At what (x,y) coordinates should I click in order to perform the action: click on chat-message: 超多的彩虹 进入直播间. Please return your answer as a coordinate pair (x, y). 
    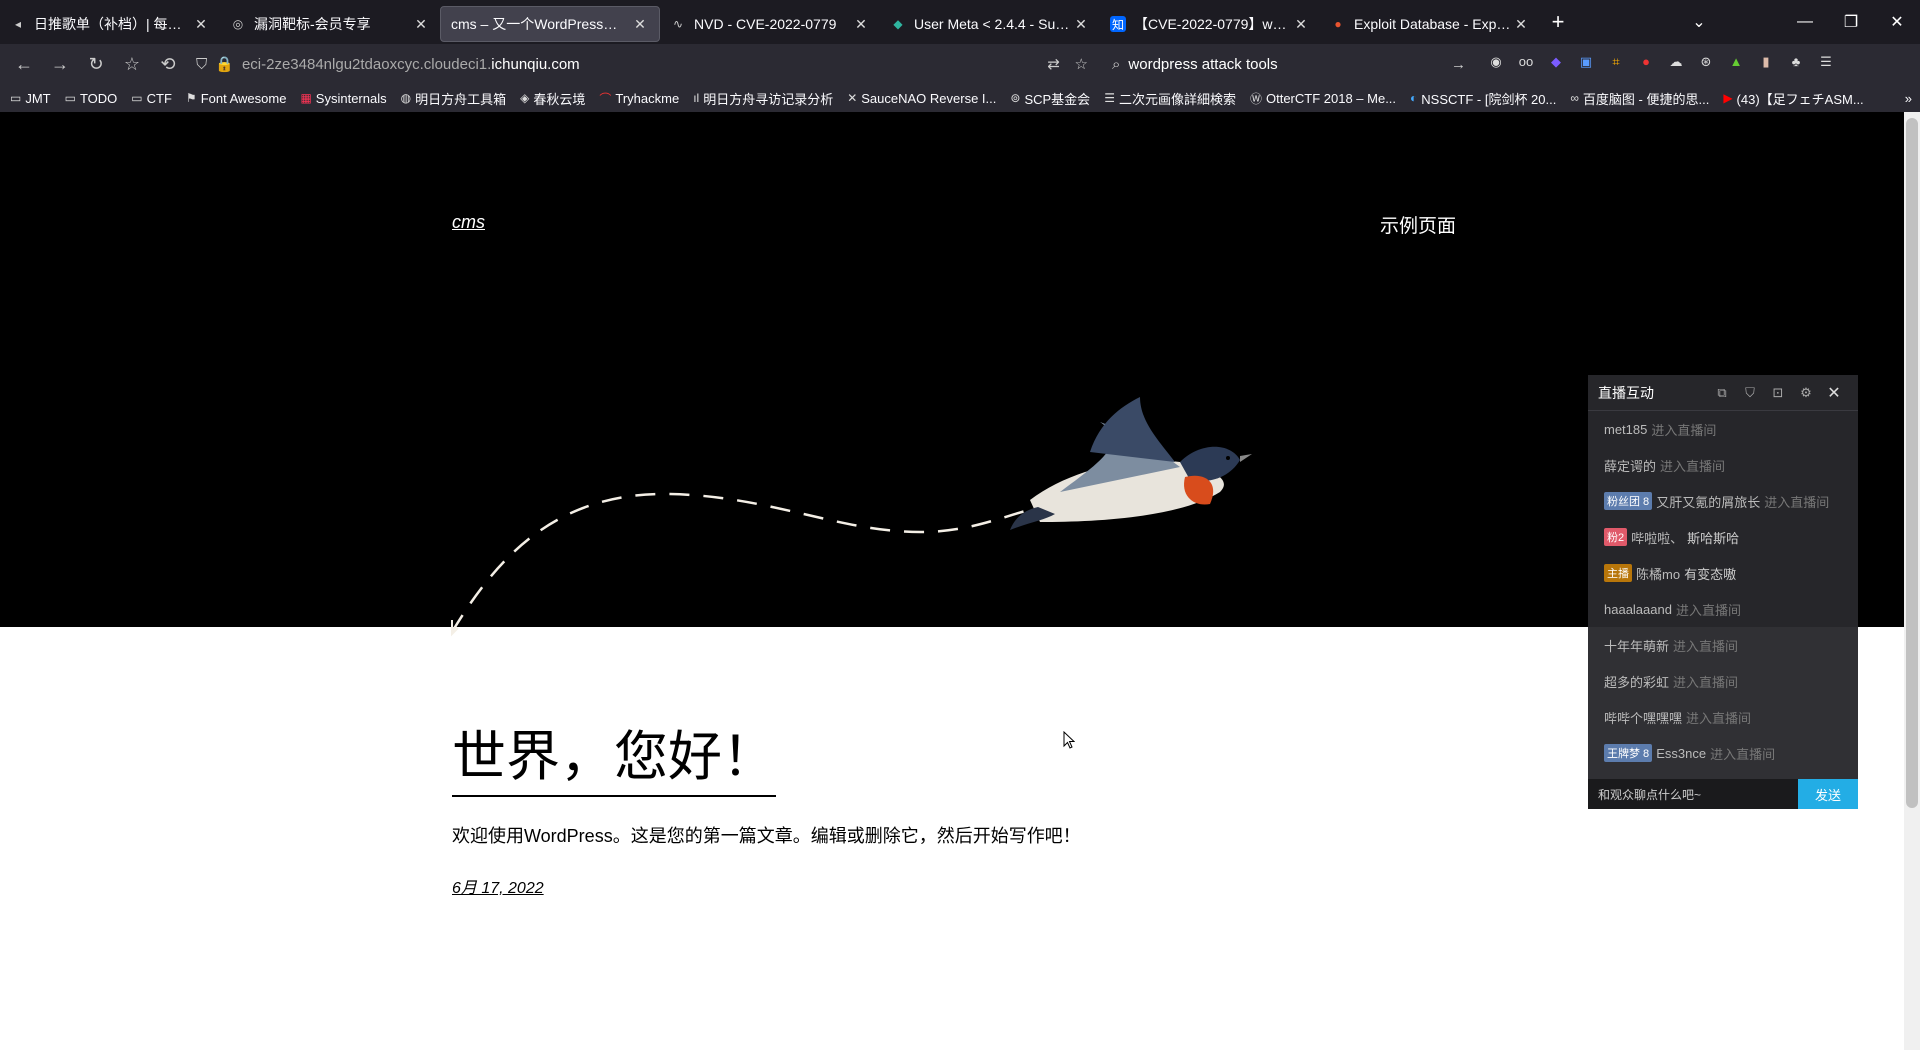
    Looking at the image, I should click on (1671, 682).